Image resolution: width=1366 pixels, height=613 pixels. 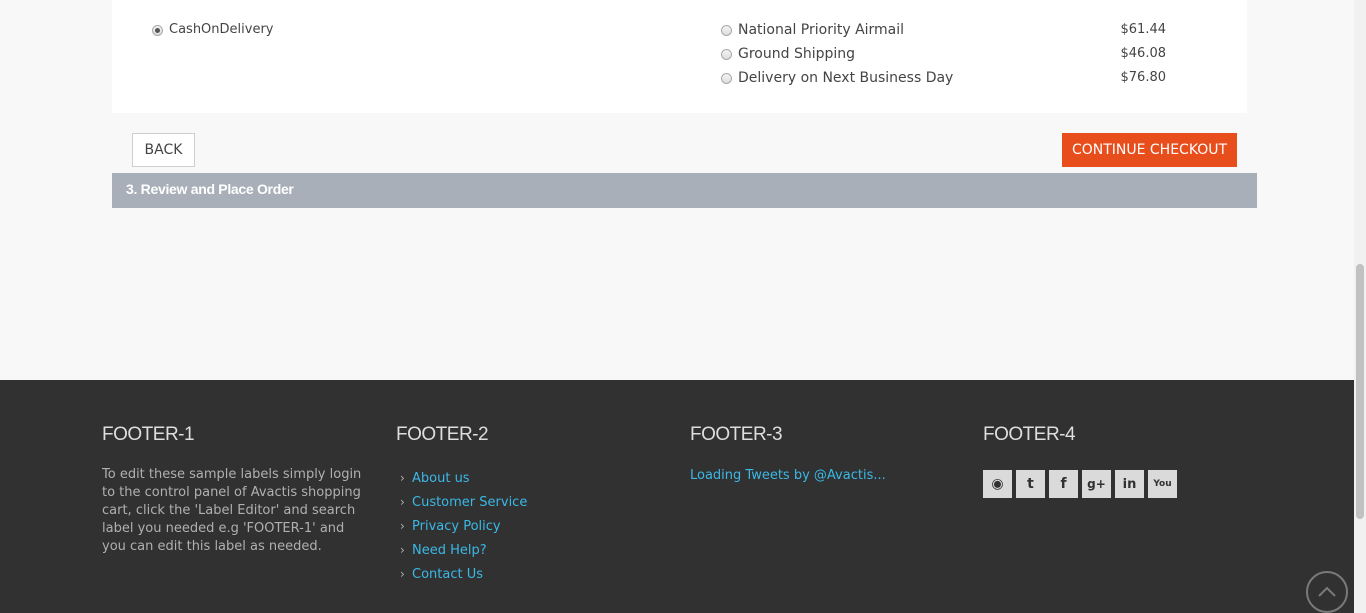 What do you see at coordinates (1096, 484) in the screenshot?
I see `google-plus-icon: g+` at bounding box center [1096, 484].